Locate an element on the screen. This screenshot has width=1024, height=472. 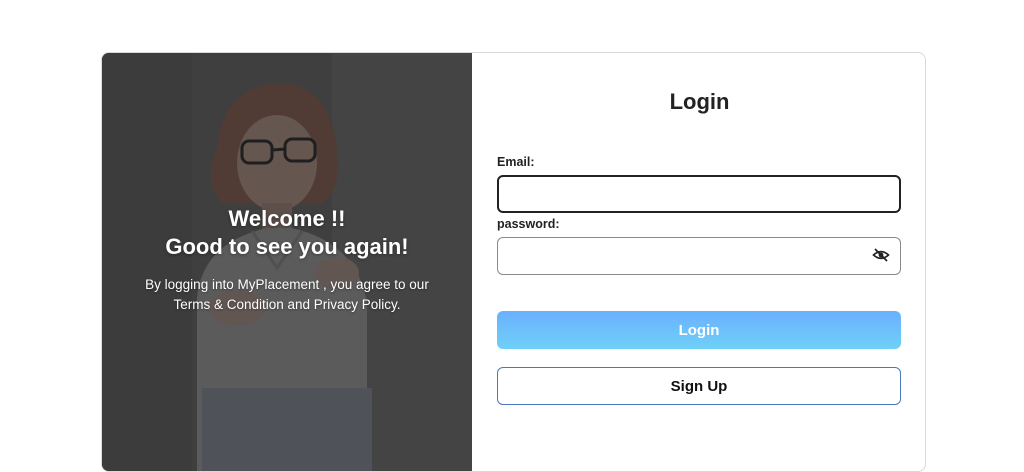
welcome-heading-line2: Good to see you again! is located at coordinates (287, 246).